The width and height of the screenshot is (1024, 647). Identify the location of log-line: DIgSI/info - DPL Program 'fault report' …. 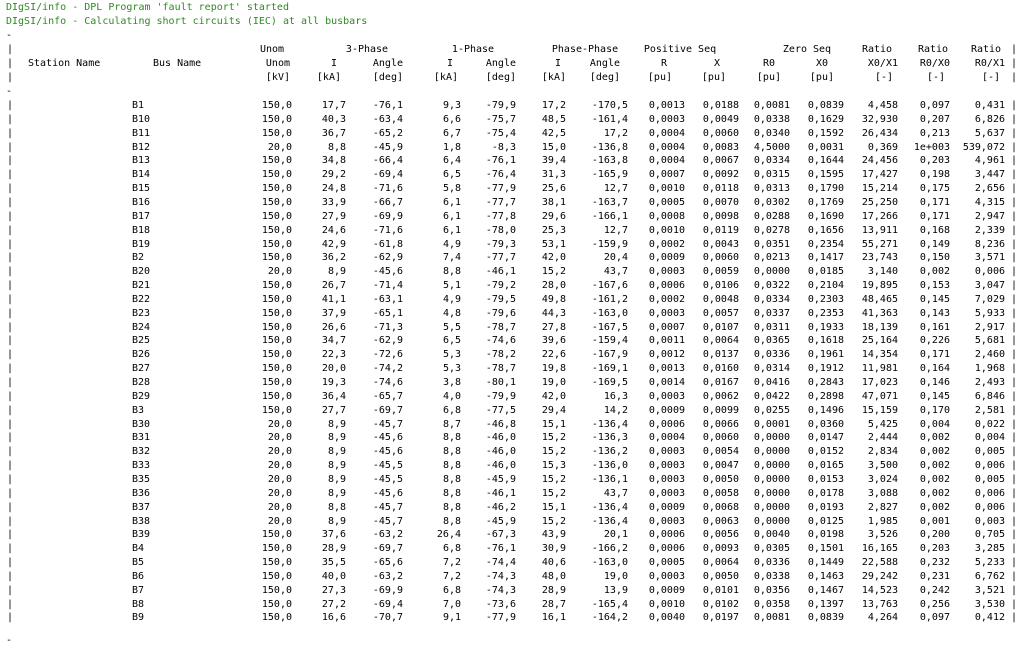
(147, 7).